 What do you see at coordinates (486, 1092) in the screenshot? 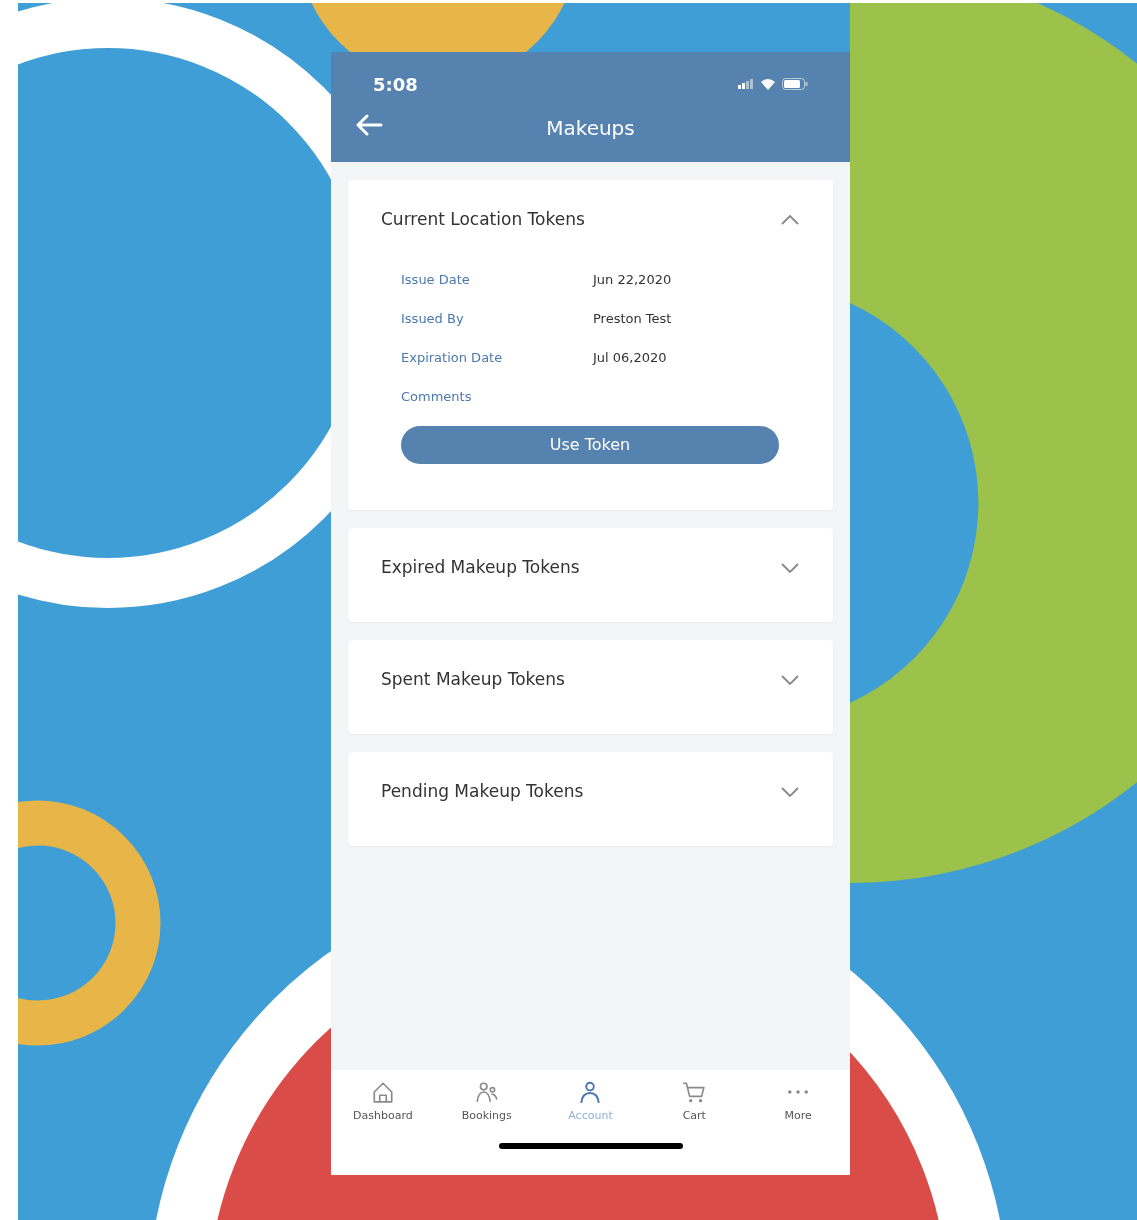
I see `people-icon` at bounding box center [486, 1092].